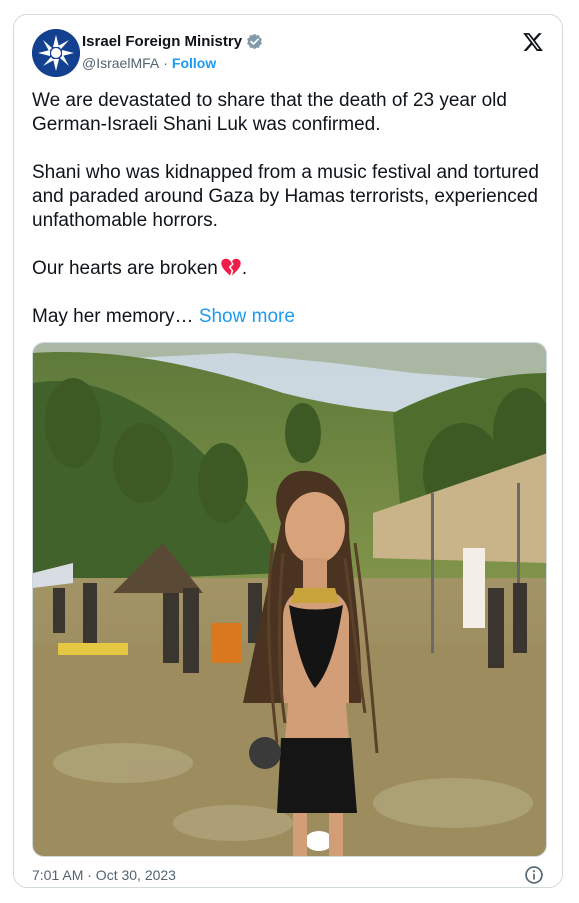  I want to click on broken-heart-icon, so click(231, 267).